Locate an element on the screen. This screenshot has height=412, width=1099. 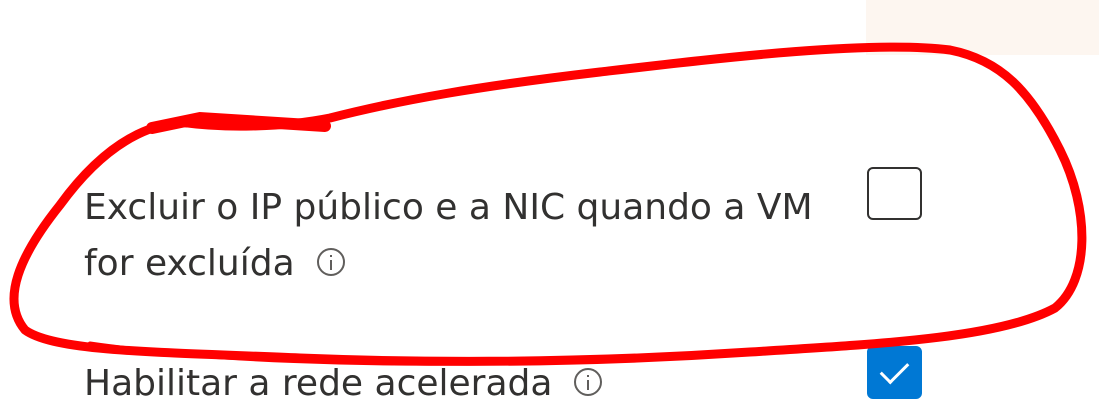
checkmark-icon is located at coordinates (894, 369).